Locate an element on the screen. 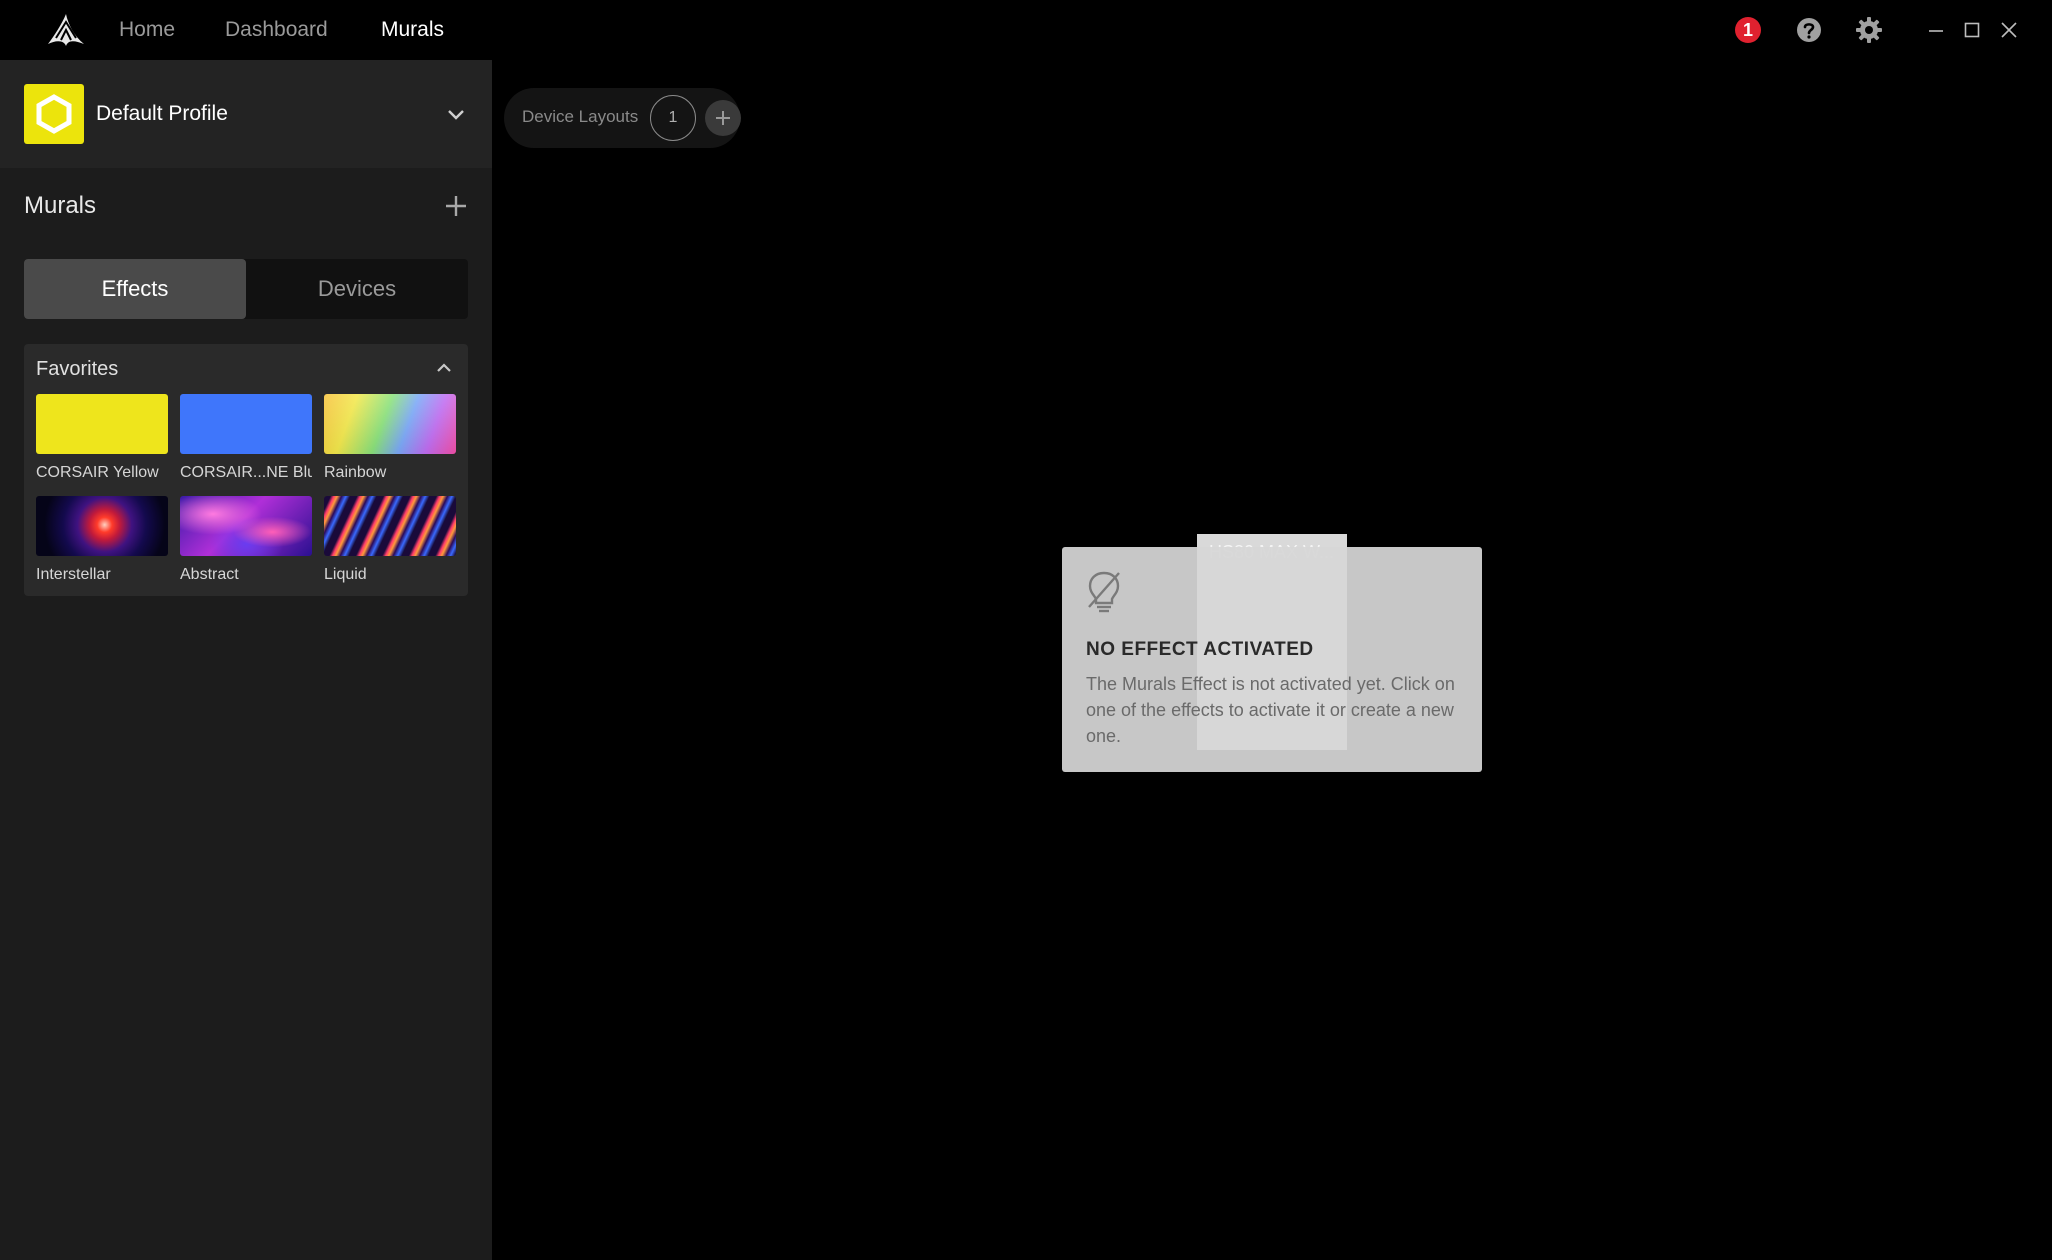 The height and width of the screenshot is (1260, 2052). effect-interstellar: Interstellar is located at coordinates (102, 540).